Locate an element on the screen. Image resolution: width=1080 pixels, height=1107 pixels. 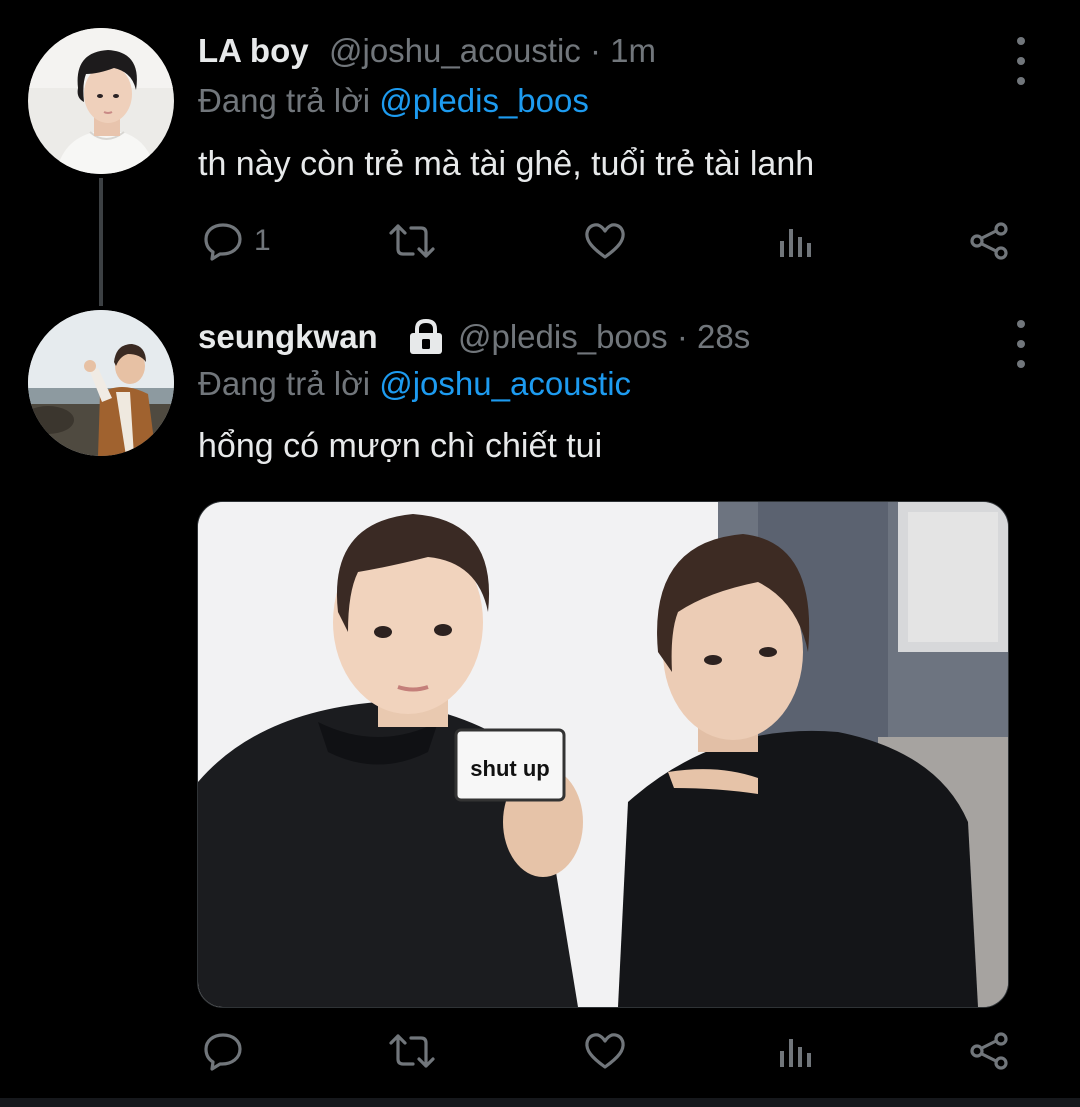
tweet-meta: @joshu_acoustic · 1m is located at coordinates (492, 51).